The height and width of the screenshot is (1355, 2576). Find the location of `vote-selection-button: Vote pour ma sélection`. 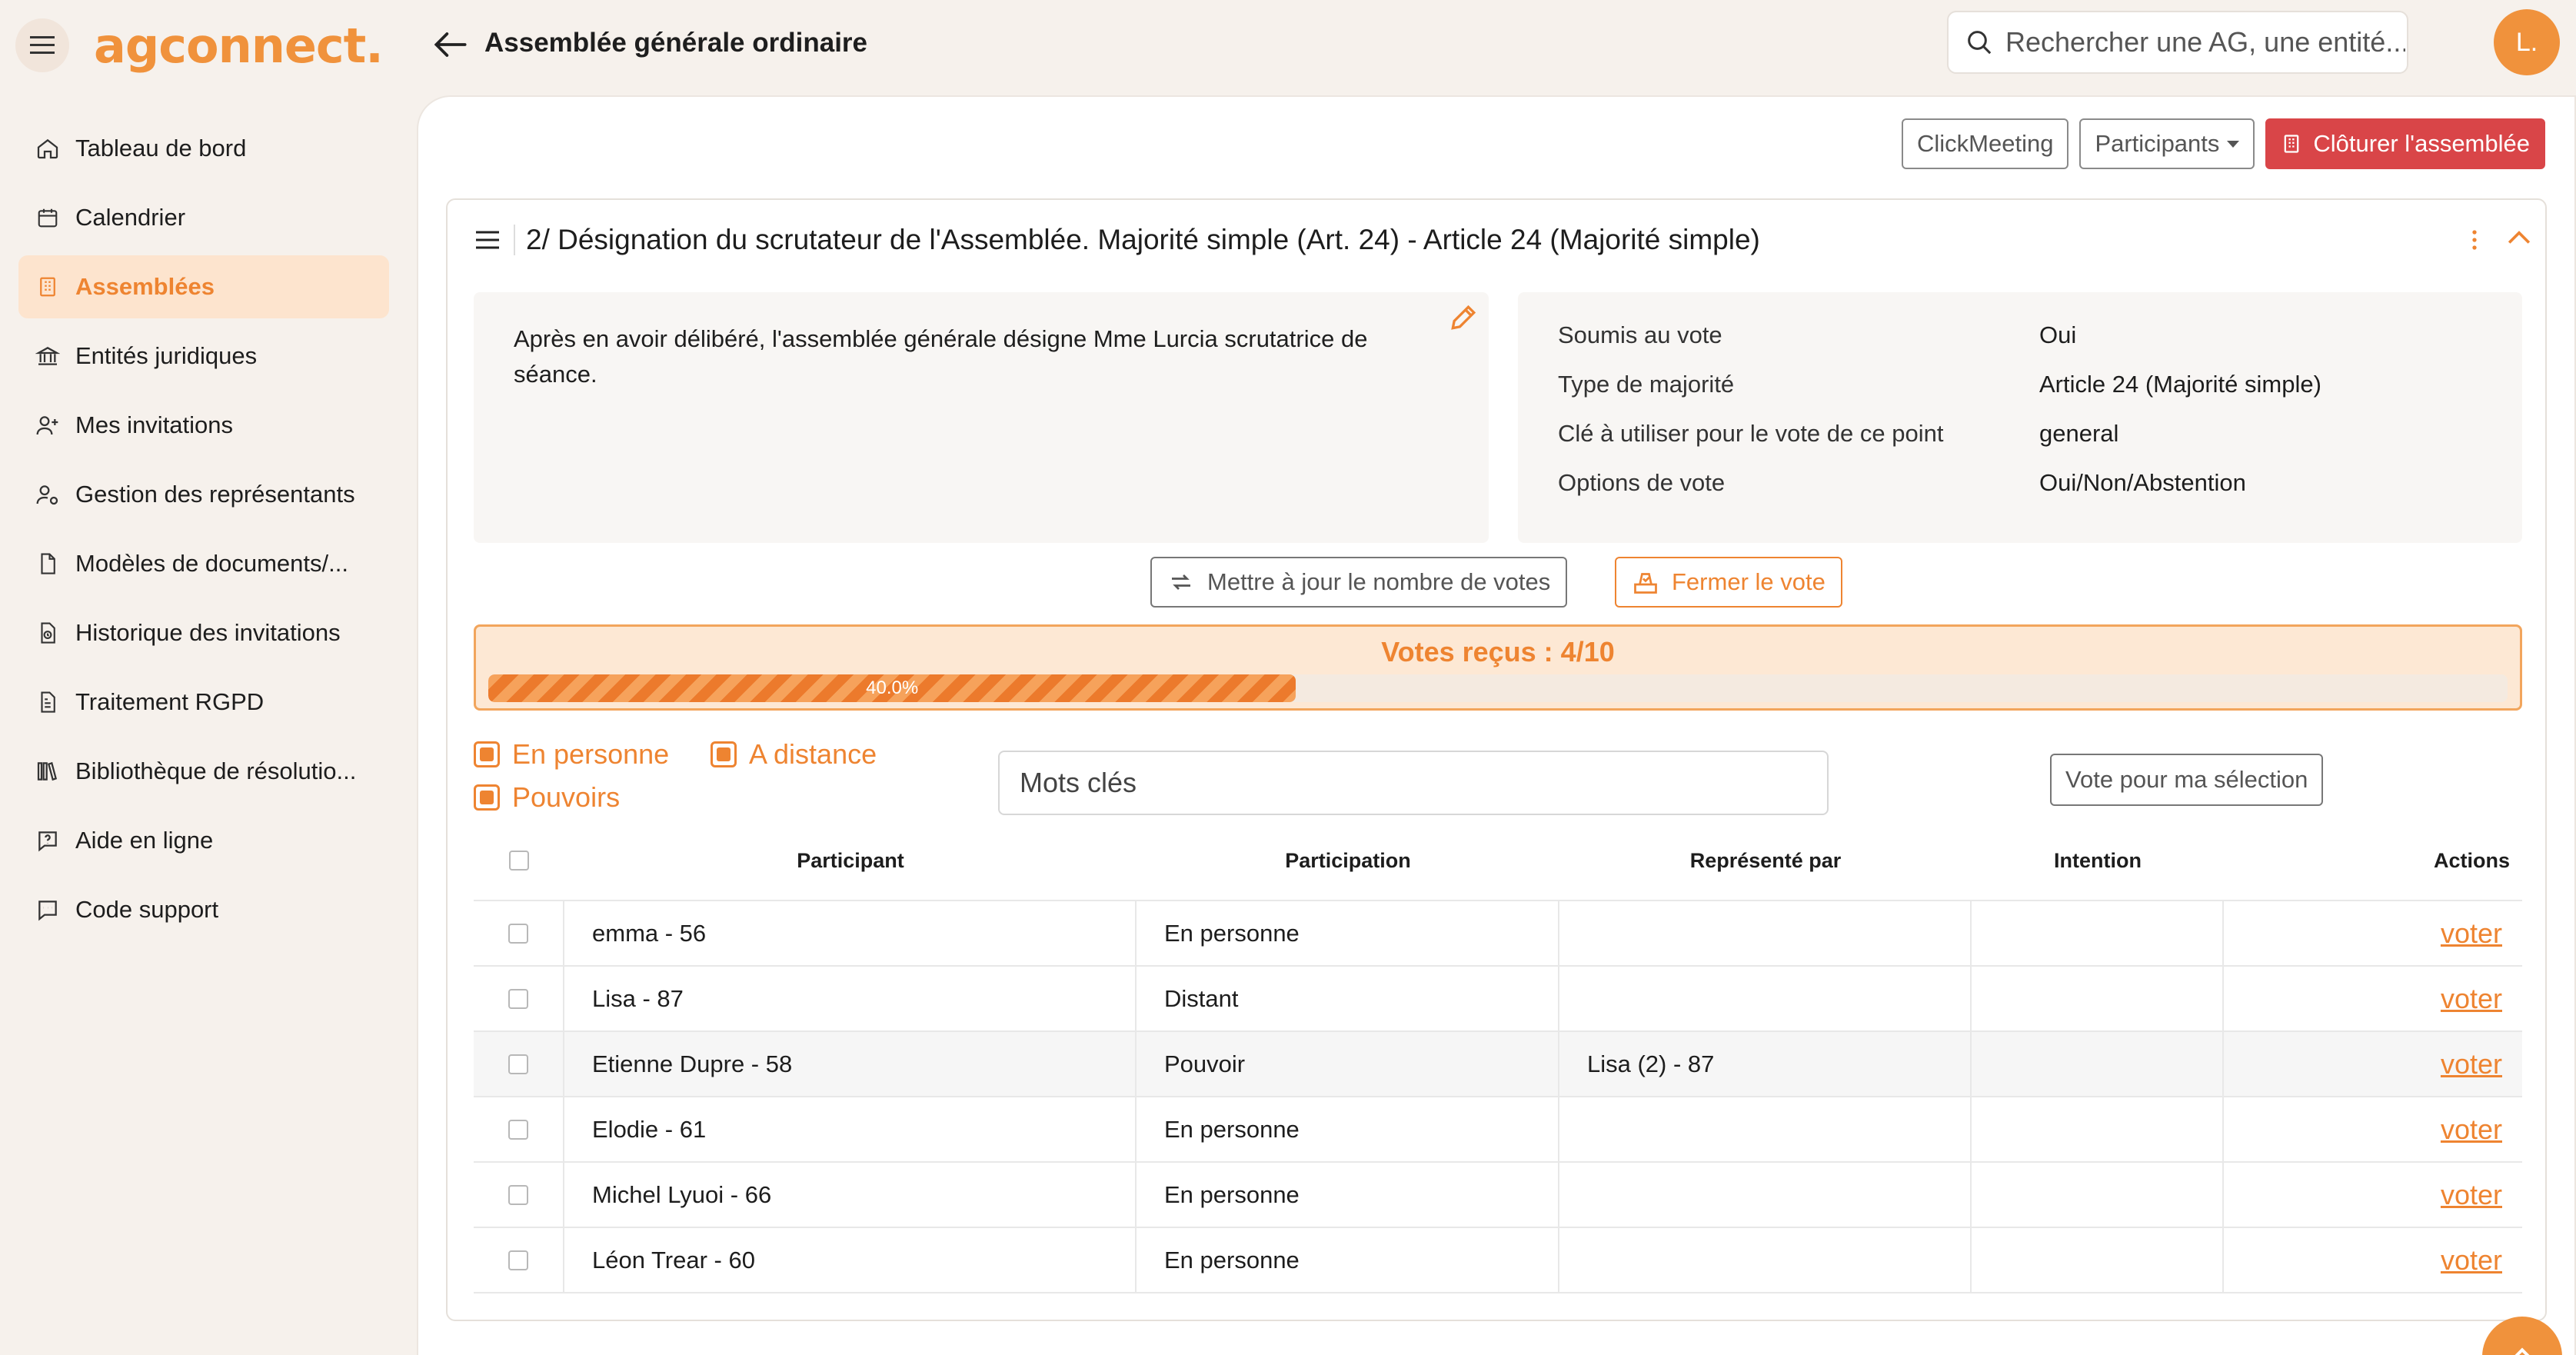

vote-selection-button: Vote pour ma sélection is located at coordinates (2187, 780).